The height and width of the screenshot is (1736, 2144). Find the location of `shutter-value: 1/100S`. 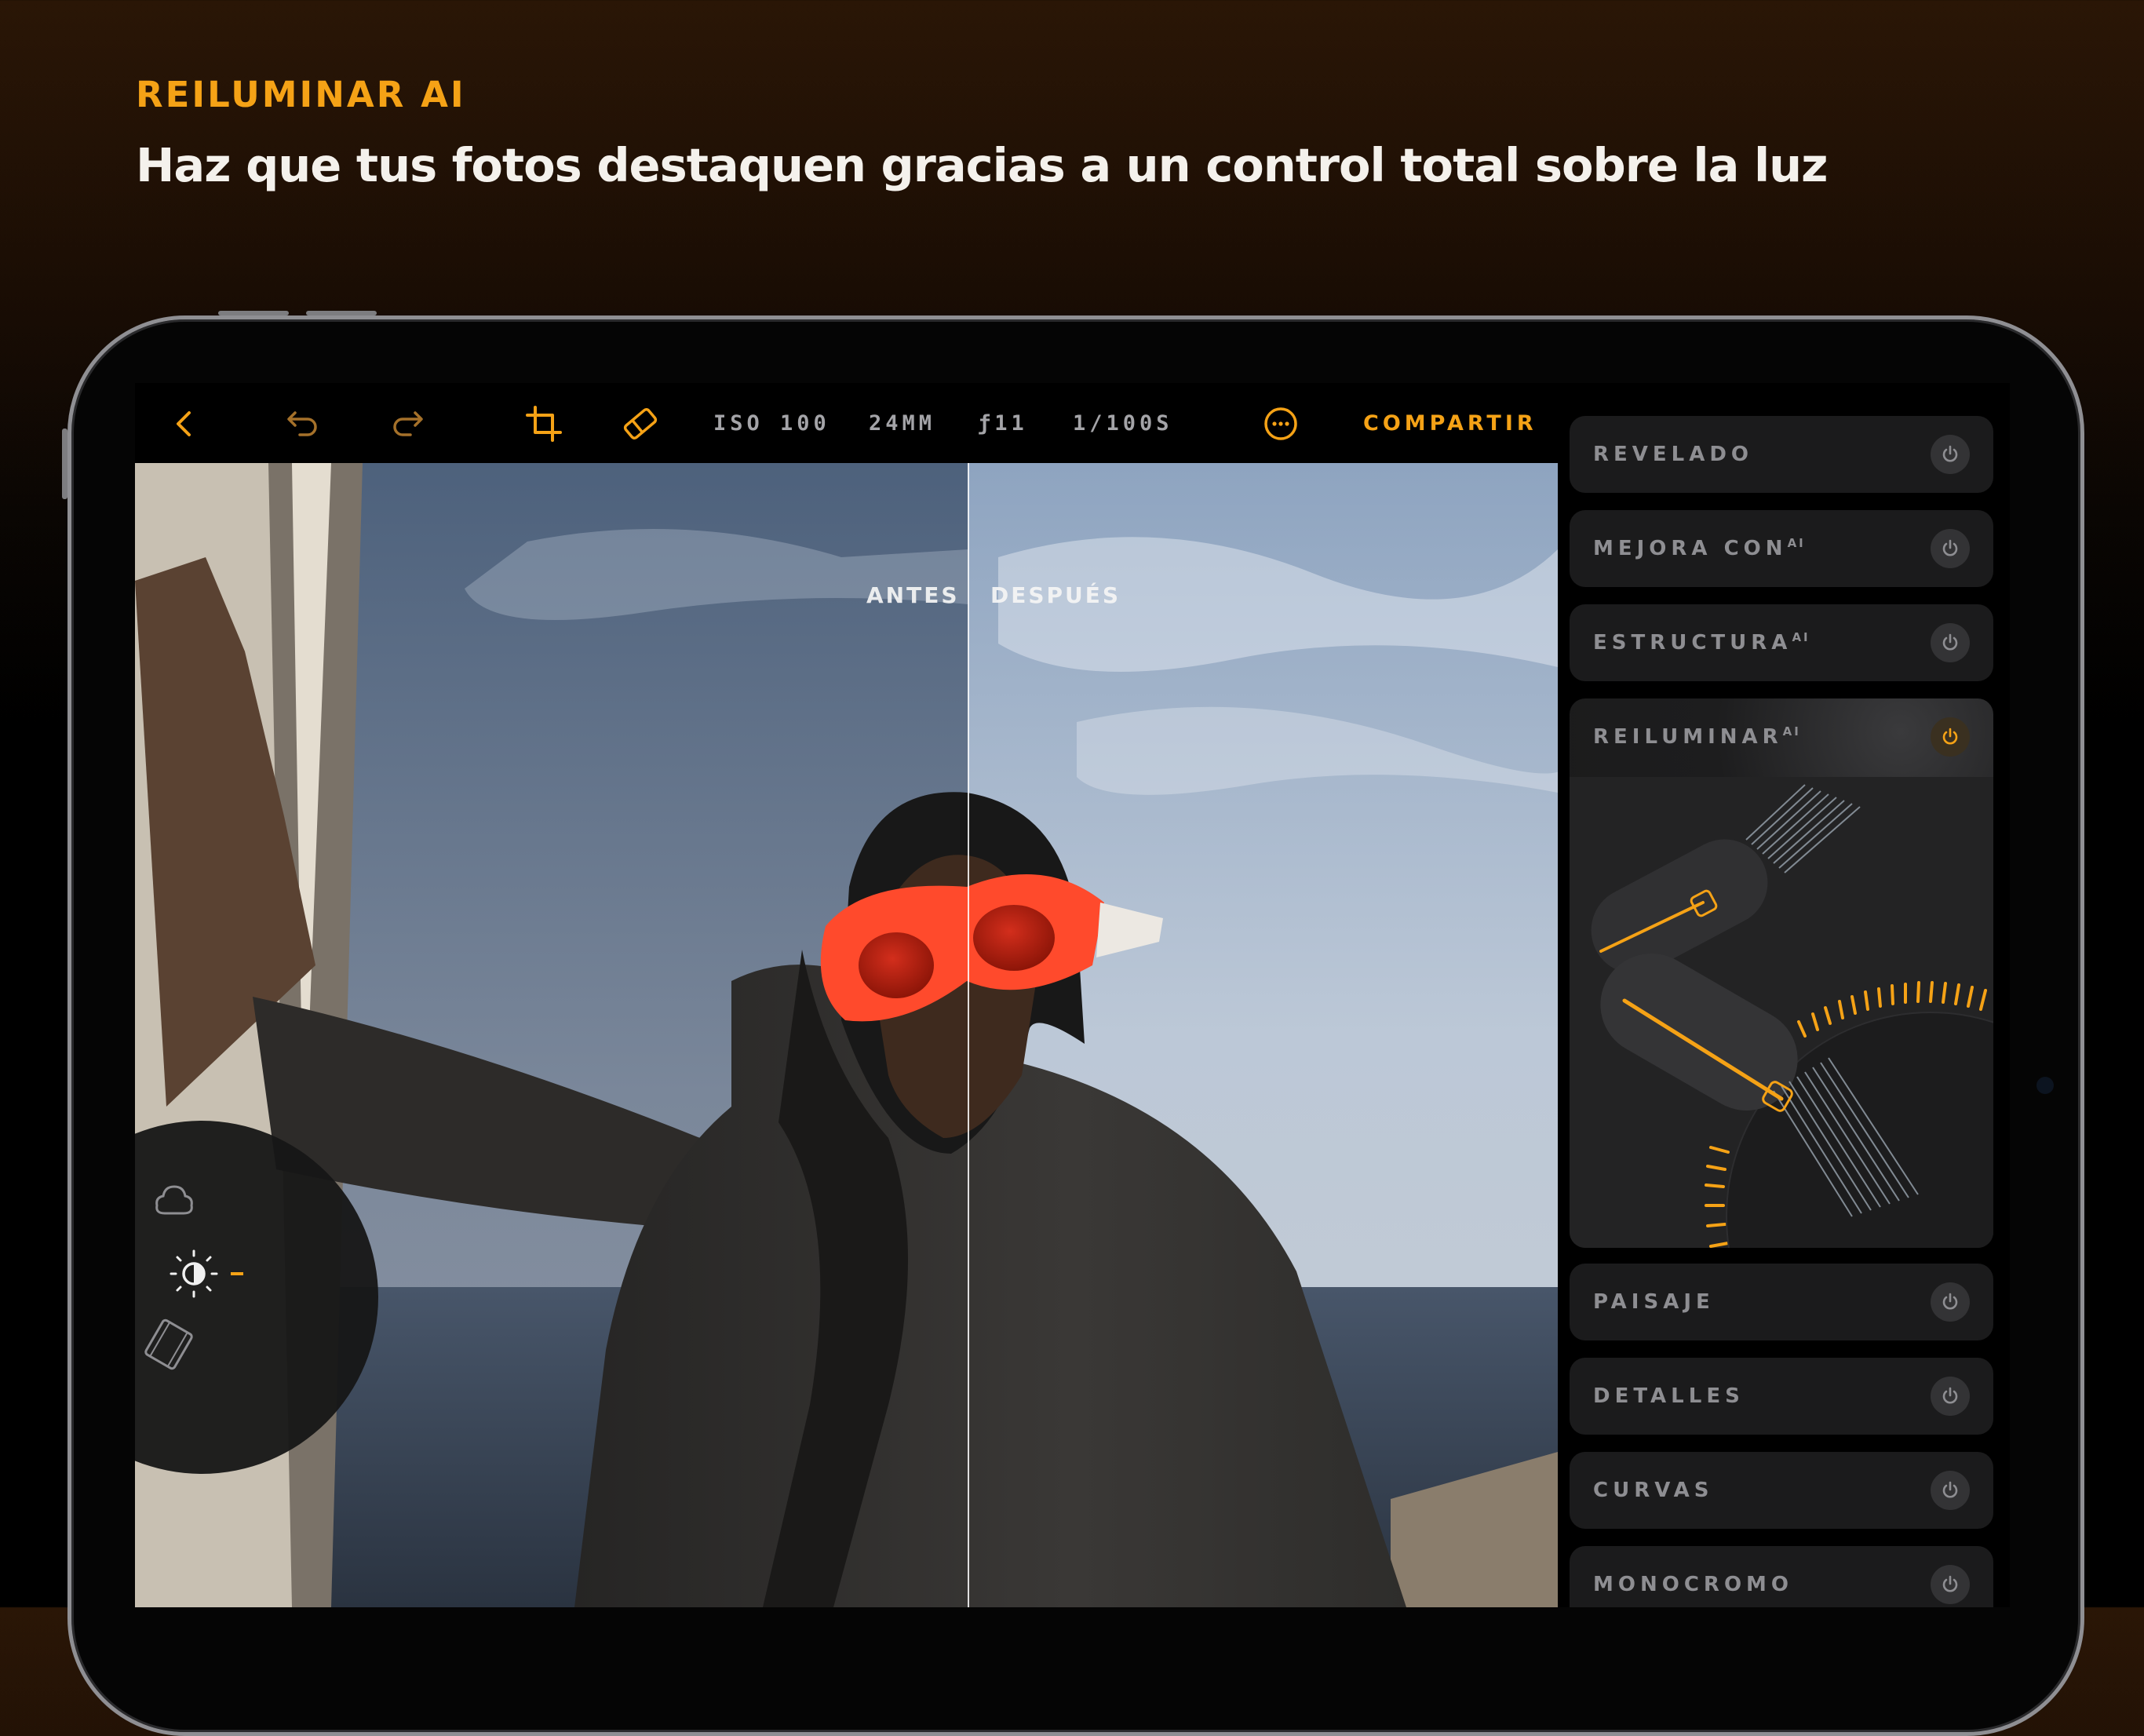

shutter-value: 1/100S is located at coordinates (1123, 423).